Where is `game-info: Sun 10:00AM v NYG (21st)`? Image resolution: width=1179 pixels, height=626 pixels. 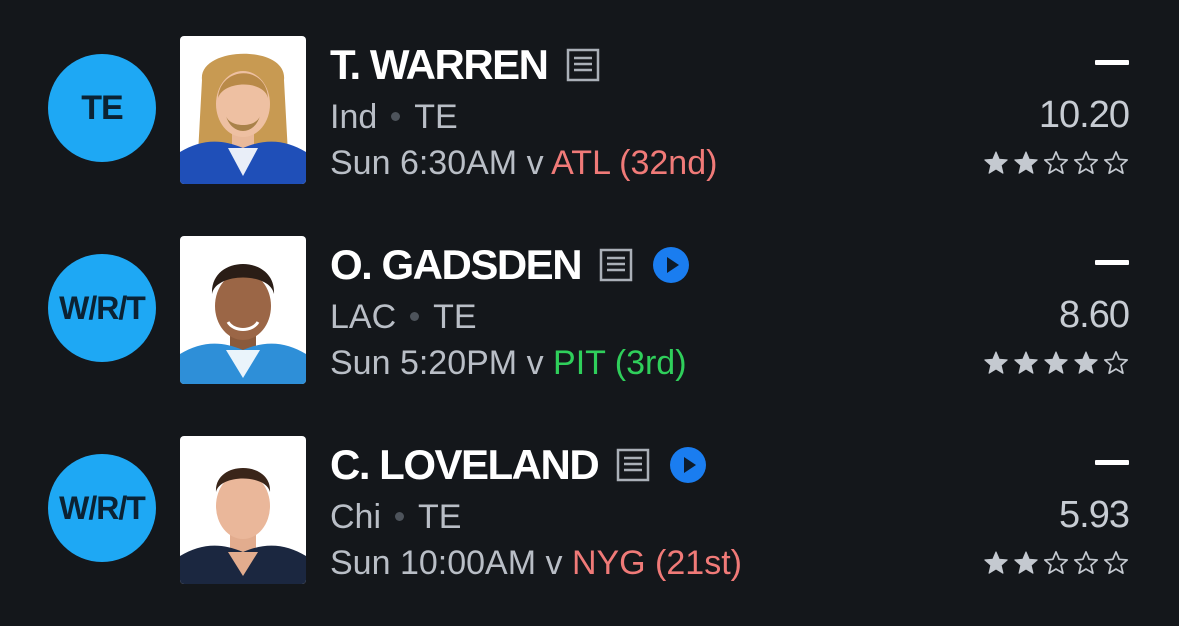
game-info: Sun 10:00AM v NYG (21st) is located at coordinates (536, 563).